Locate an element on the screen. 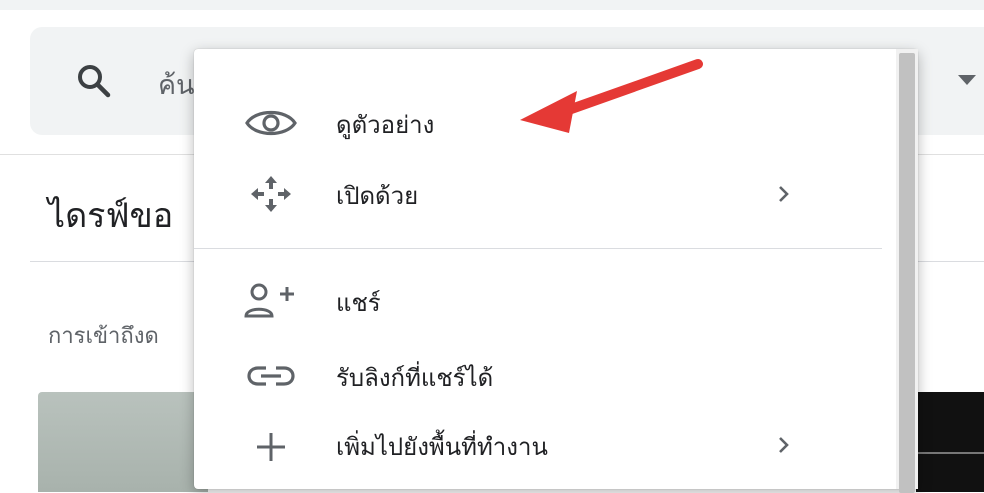  menu-item-get-link: รับลิงก์ที่แชร์ได้ is located at coordinates (544, 376).